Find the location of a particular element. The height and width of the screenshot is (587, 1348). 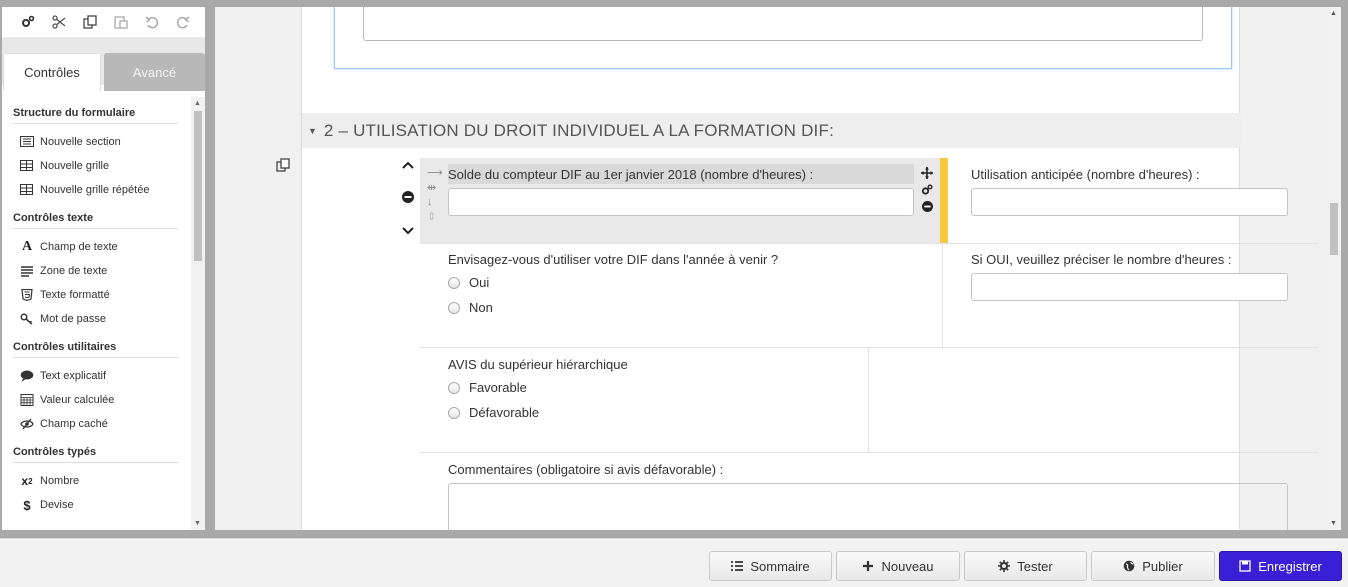

shrink-icon: ⇕ is located at coordinates (434, 216).